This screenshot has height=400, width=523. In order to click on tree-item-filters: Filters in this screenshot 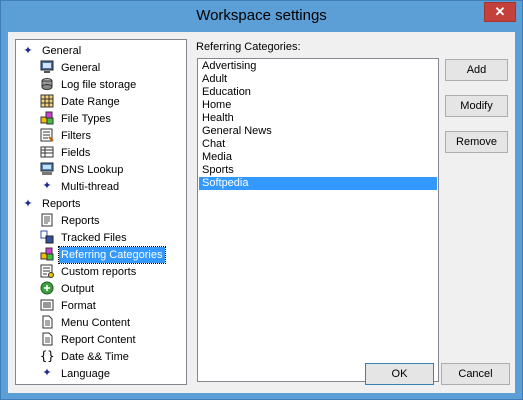, I will do `click(66, 136)`.